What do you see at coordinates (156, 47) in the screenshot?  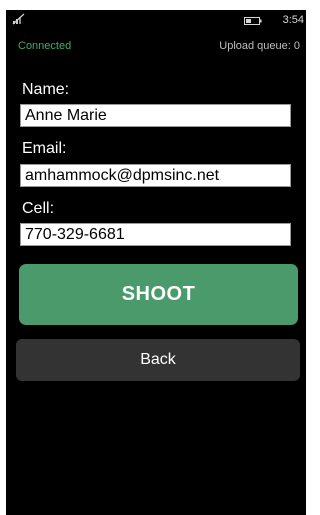 I see `connection-row: Connected Upload queue: 0` at bounding box center [156, 47].